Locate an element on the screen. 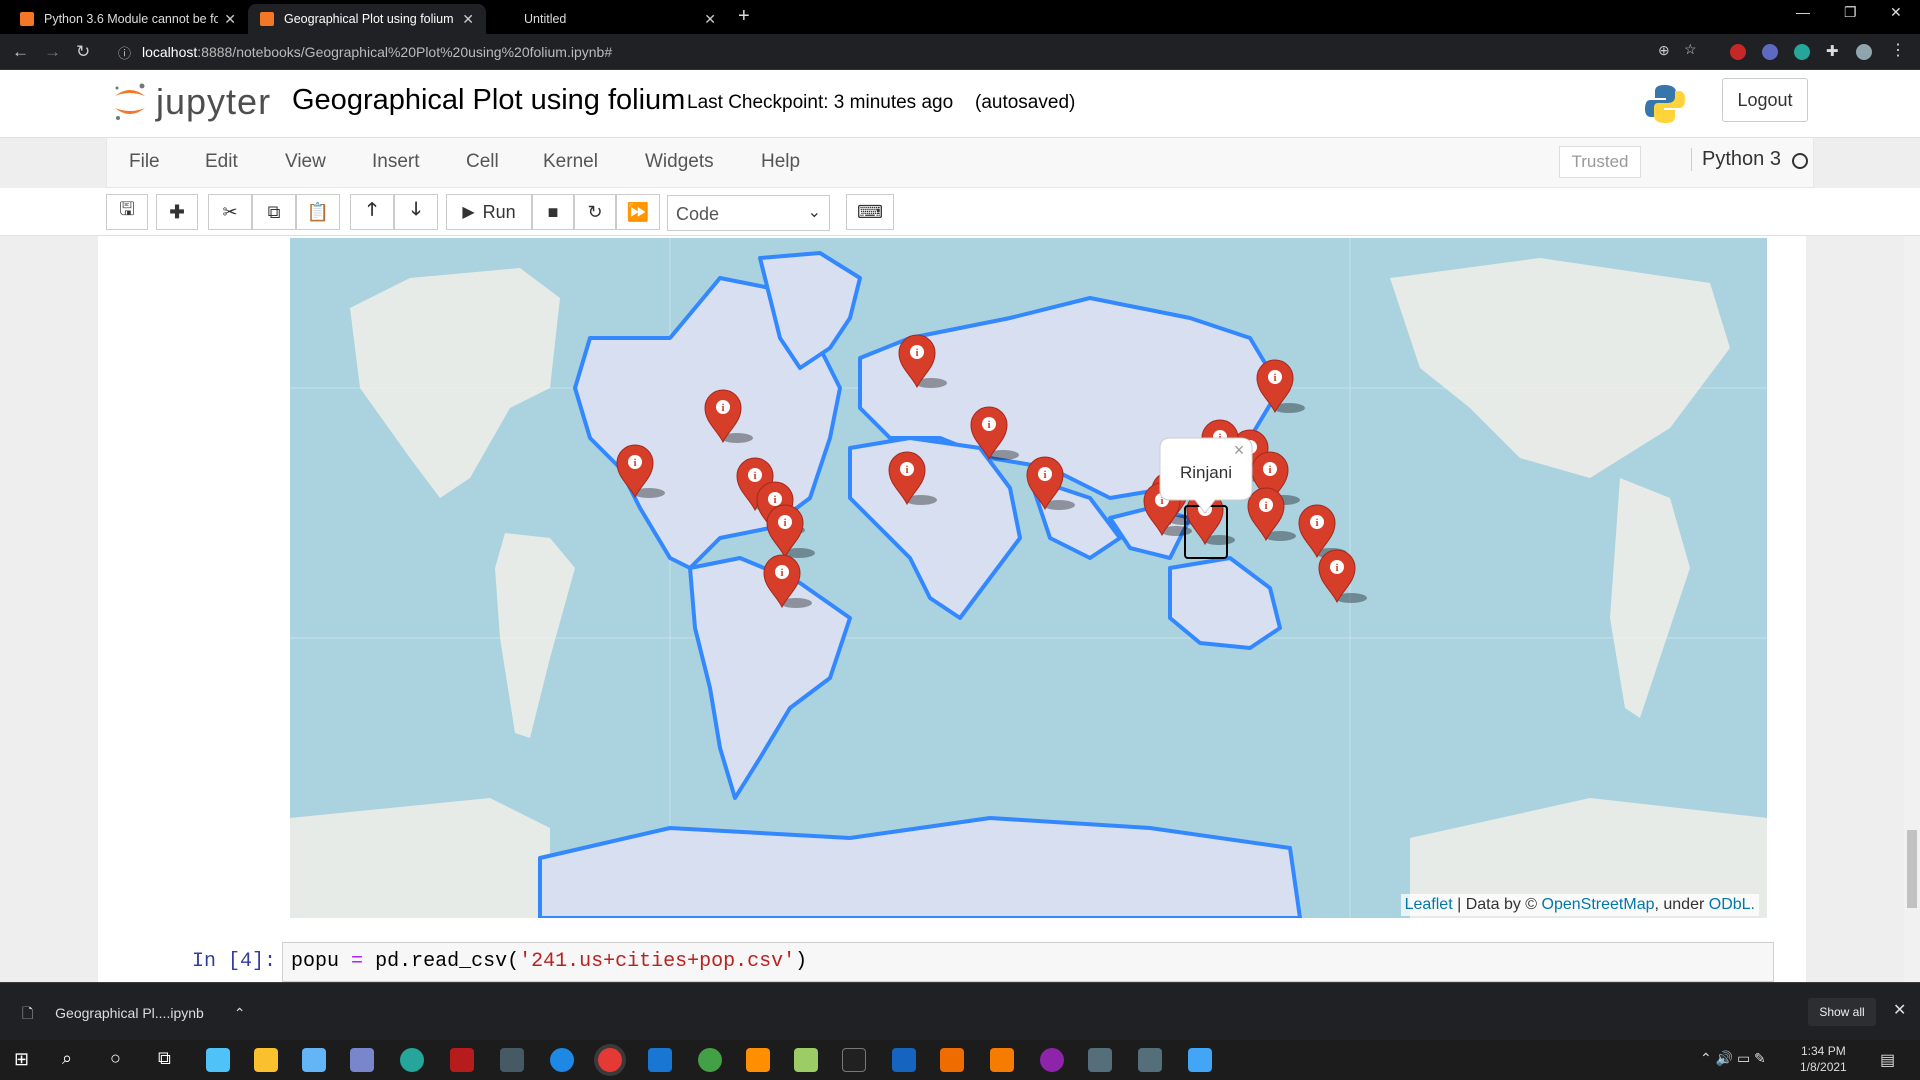 This screenshot has width=1920, height=1080. new-tab-icon: + is located at coordinates (744, 16).